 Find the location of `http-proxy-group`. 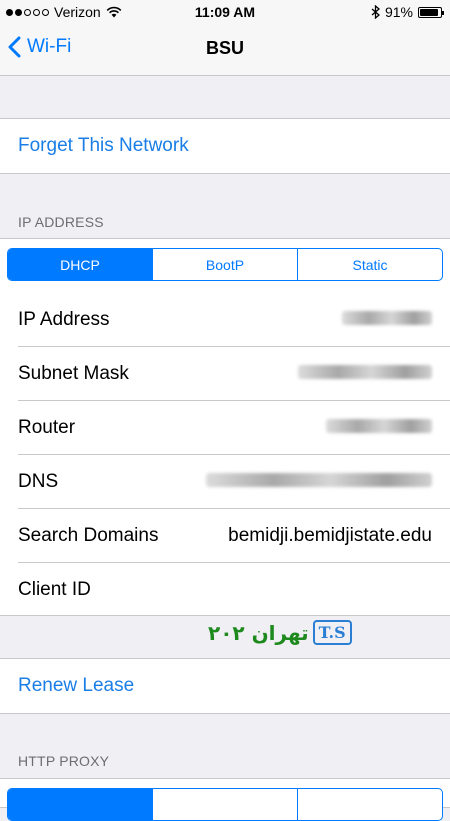

http-proxy-group is located at coordinates (225, 799).